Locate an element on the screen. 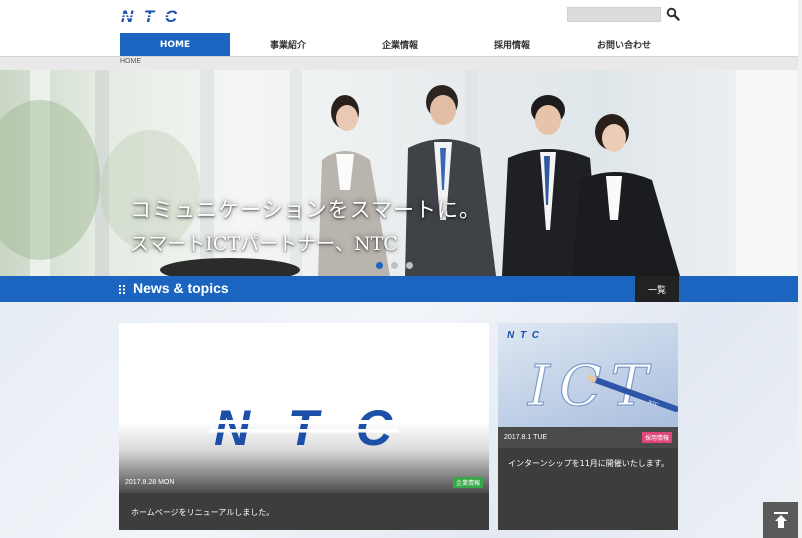 The image size is (802, 538). news-list-button: 一覧 is located at coordinates (657, 289).